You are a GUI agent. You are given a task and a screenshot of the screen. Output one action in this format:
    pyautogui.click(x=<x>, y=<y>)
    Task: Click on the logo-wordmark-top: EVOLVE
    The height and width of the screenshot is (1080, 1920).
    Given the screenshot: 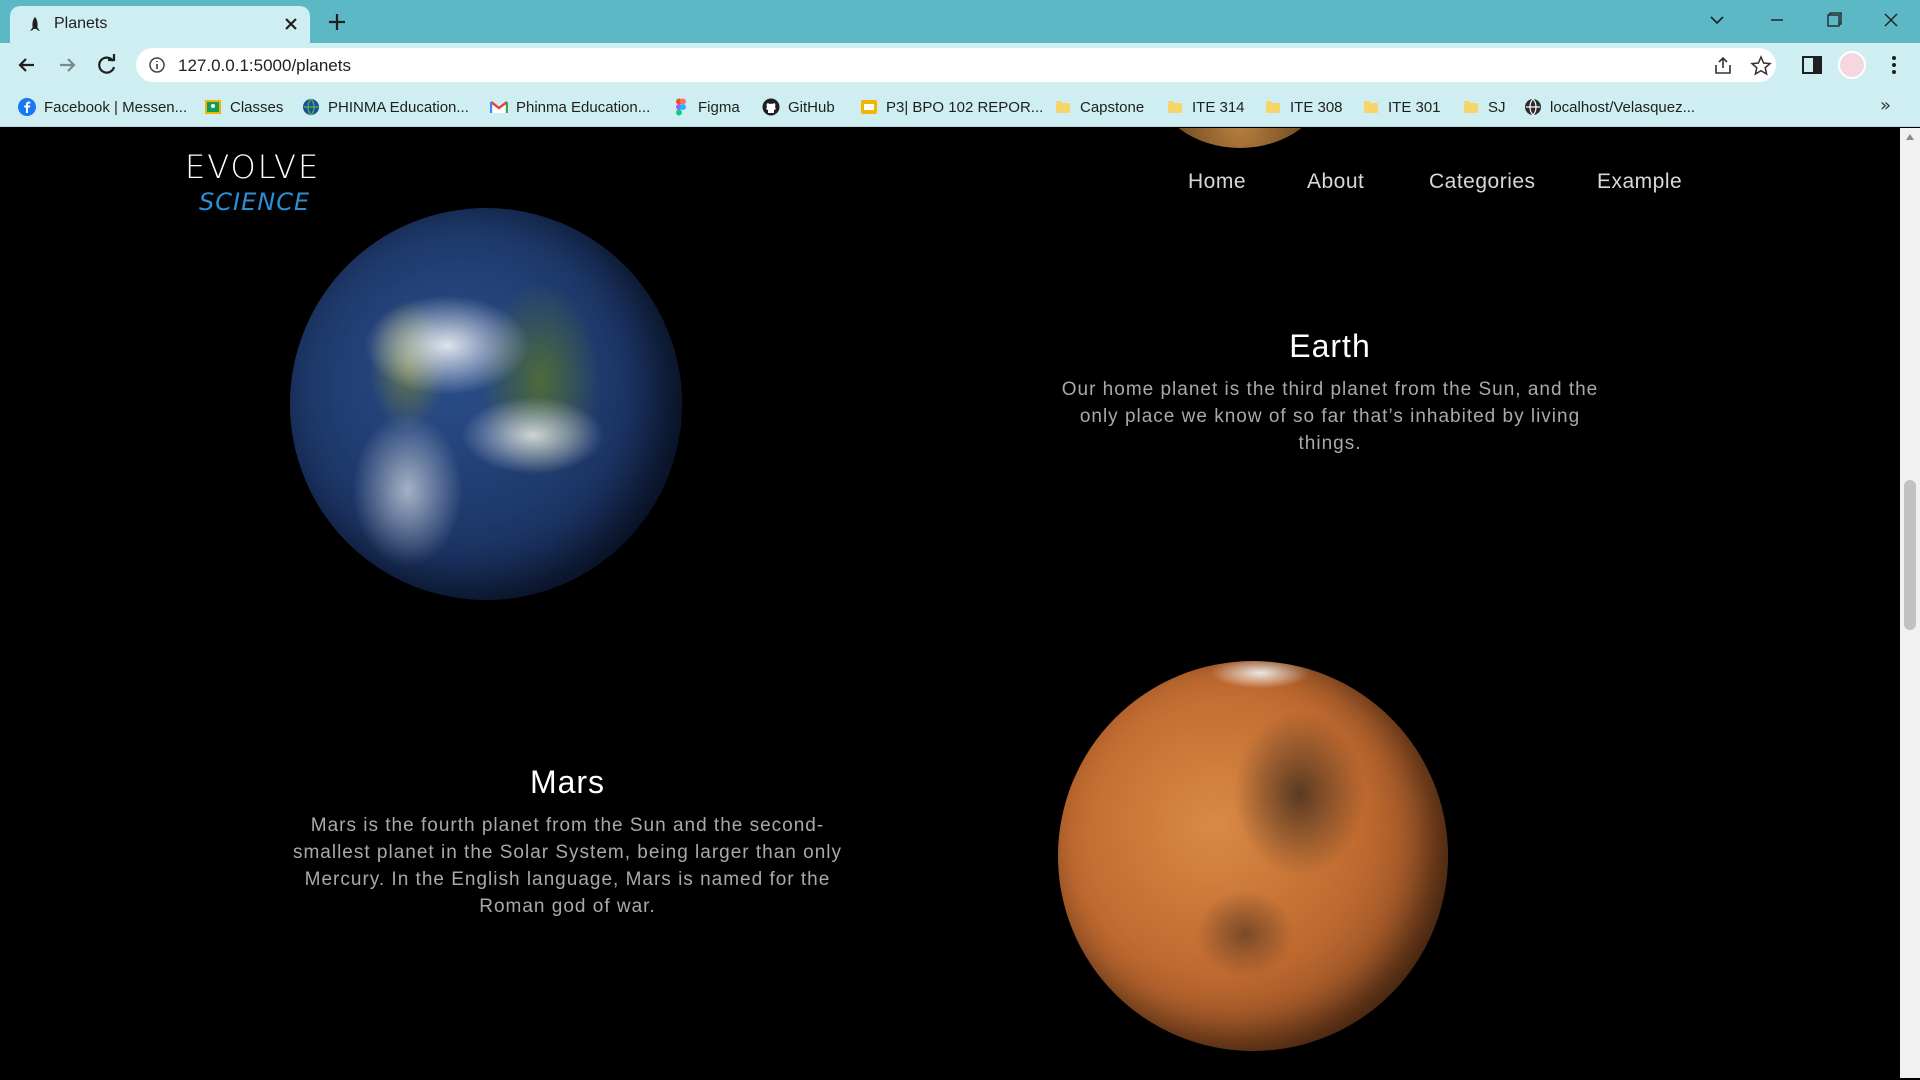 What is the action you would take?
    pyautogui.click(x=253, y=167)
    